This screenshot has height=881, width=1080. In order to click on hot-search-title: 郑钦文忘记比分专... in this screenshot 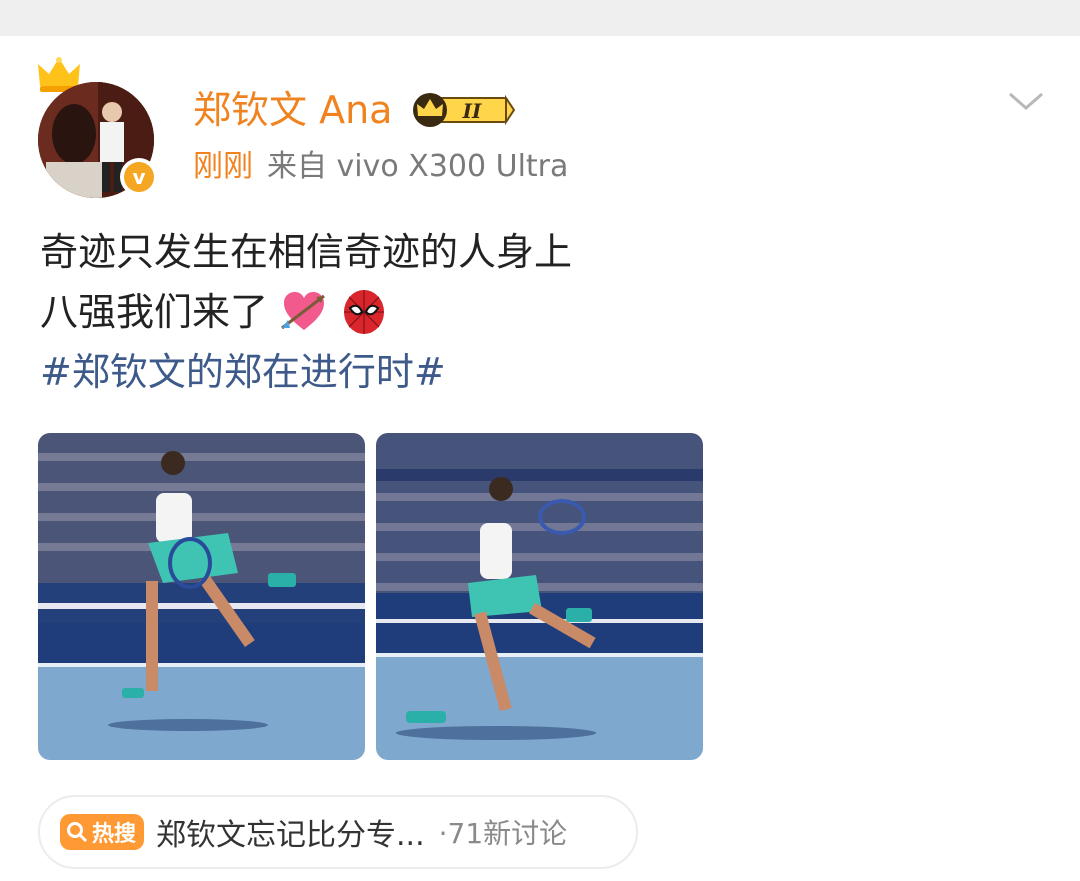, I will do `click(290, 835)`.